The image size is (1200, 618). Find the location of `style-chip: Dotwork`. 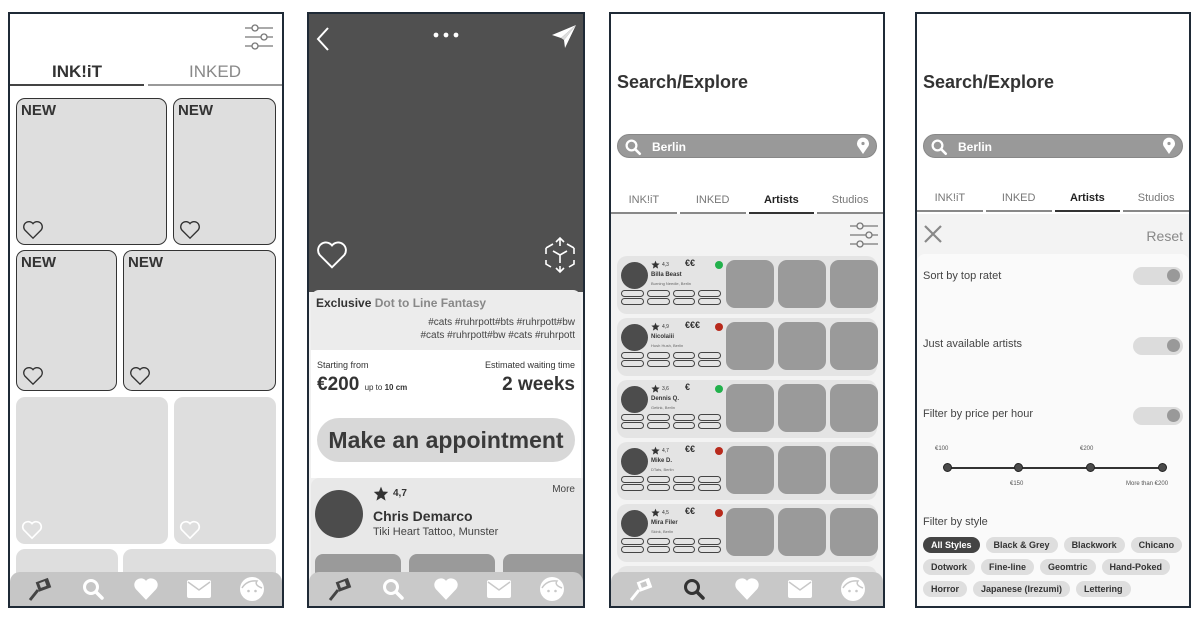

style-chip: Dotwork is located at coordinates (949, 567).